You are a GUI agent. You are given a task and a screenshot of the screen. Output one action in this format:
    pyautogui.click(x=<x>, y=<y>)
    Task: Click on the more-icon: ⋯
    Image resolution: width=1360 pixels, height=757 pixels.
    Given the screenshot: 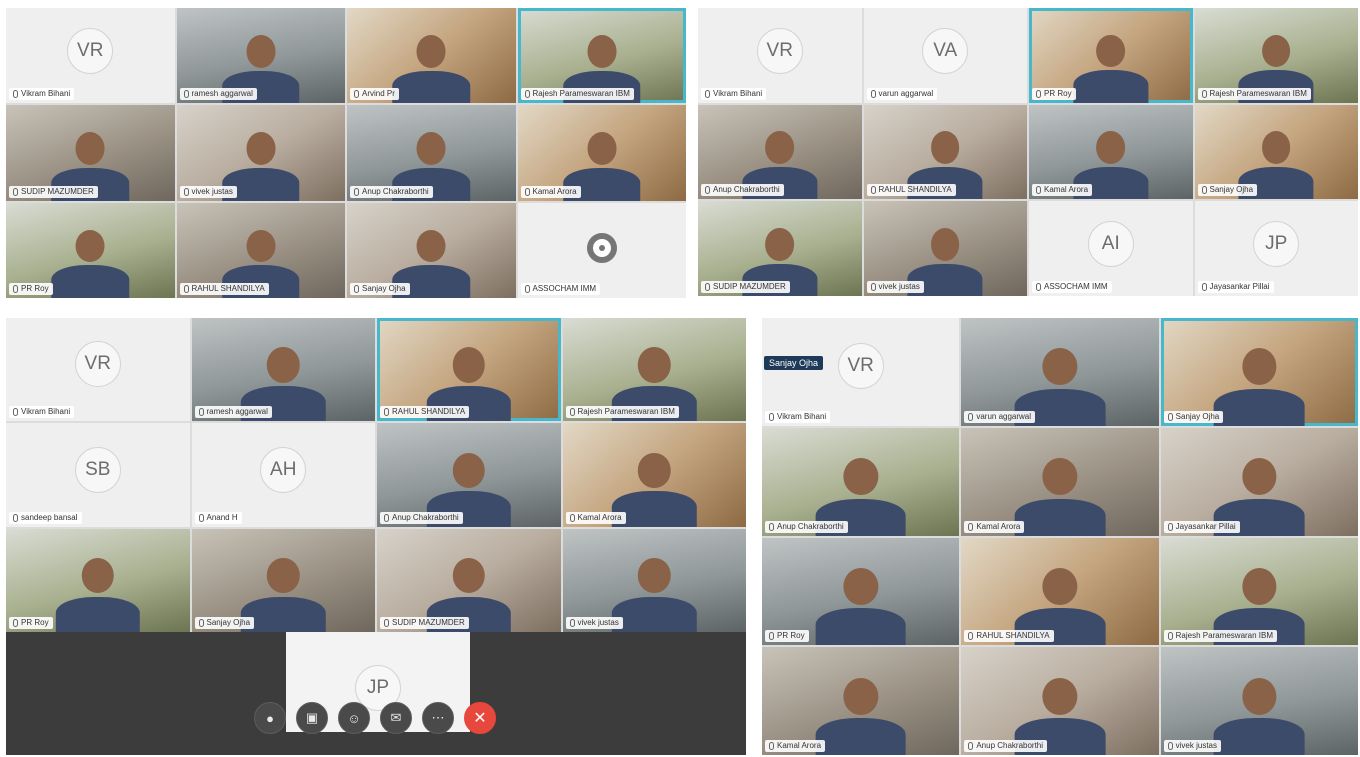 What is the action you would take?
    pyautogui.click(x=438, y=718)
    